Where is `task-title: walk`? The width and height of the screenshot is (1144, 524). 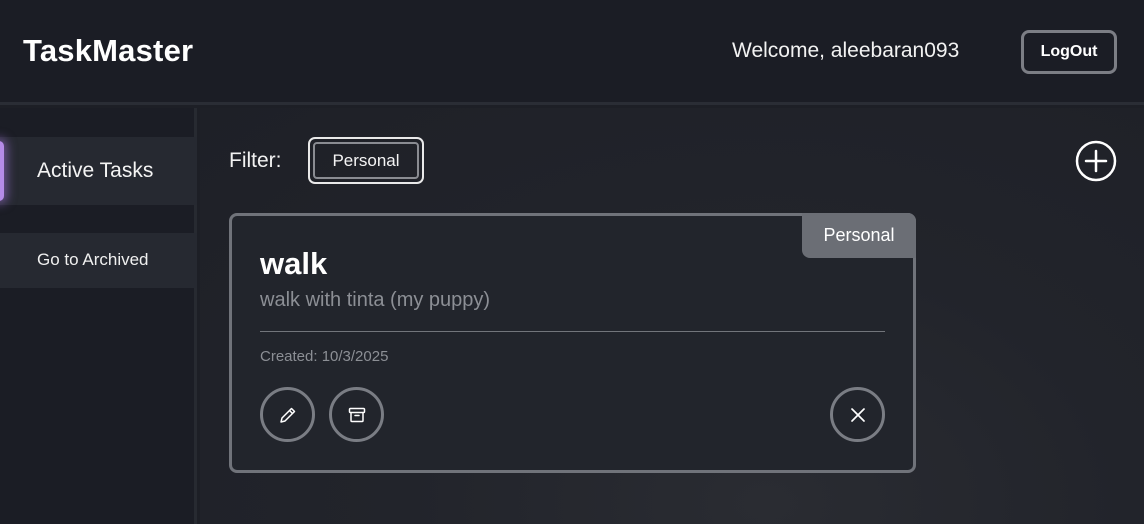 task-title: walk is located at coordinates (294, 263).